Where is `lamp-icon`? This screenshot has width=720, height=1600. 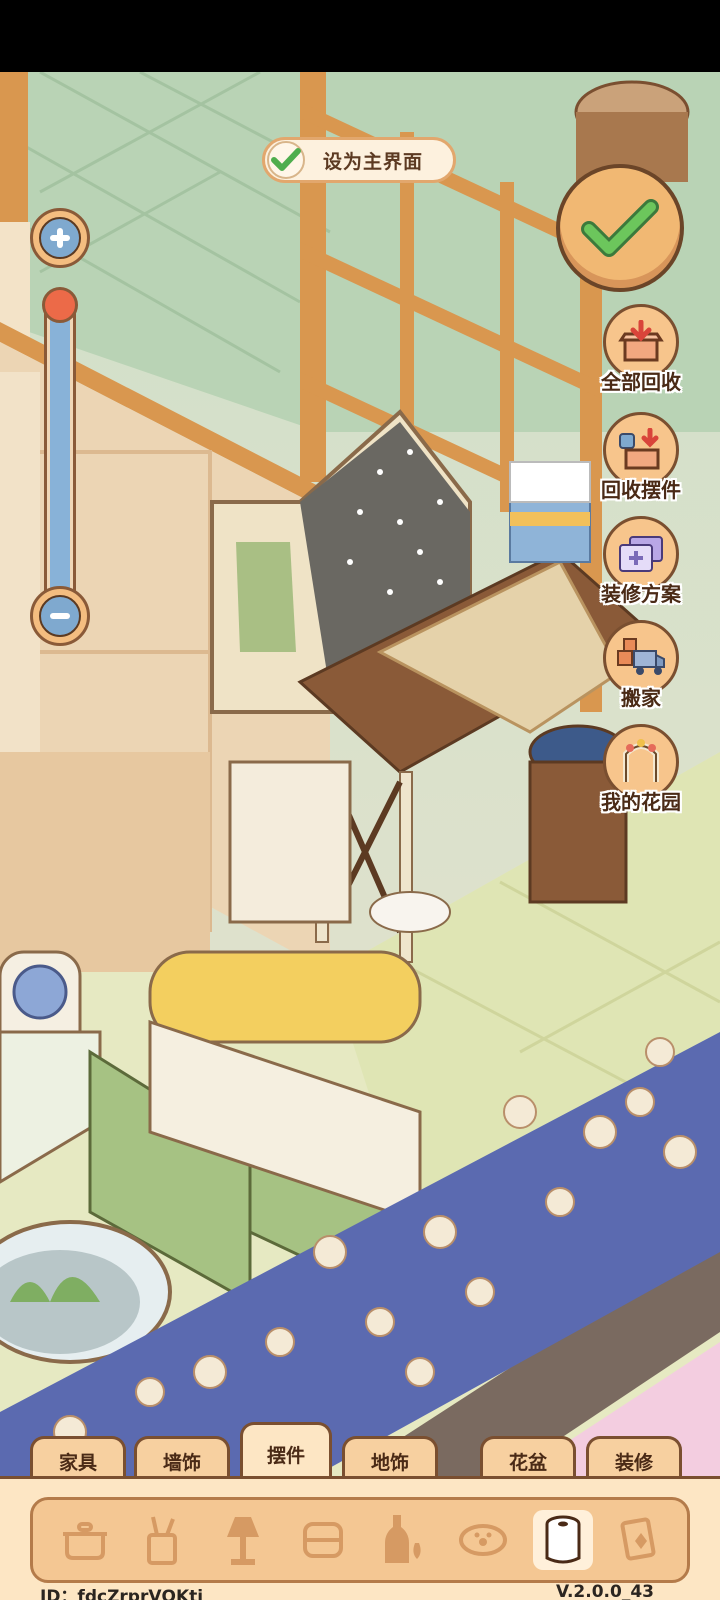 lamp-icon is located at coordinates (243, 1540).